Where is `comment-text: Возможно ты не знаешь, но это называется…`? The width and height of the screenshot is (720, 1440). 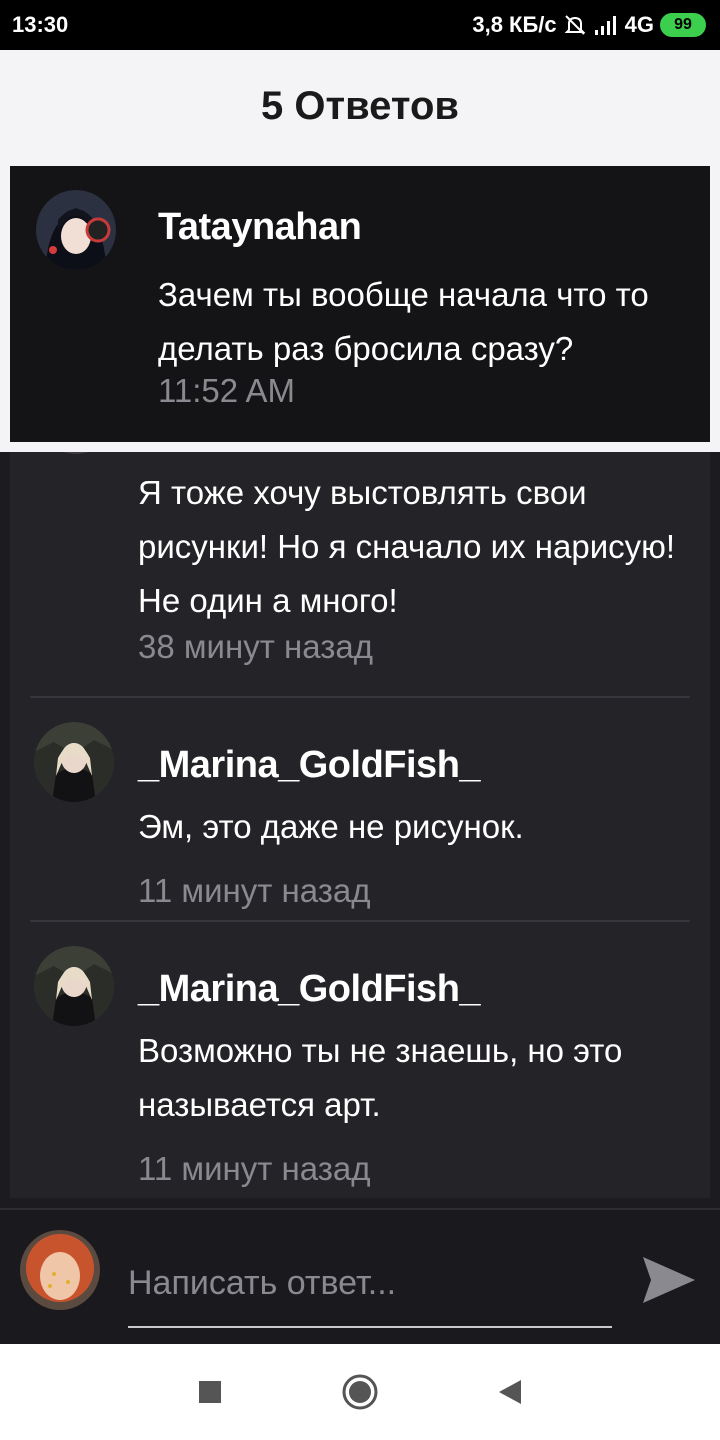
comment-text: Возможно ты не знаешь, но это называется… is located at coordinates (380, 1077).